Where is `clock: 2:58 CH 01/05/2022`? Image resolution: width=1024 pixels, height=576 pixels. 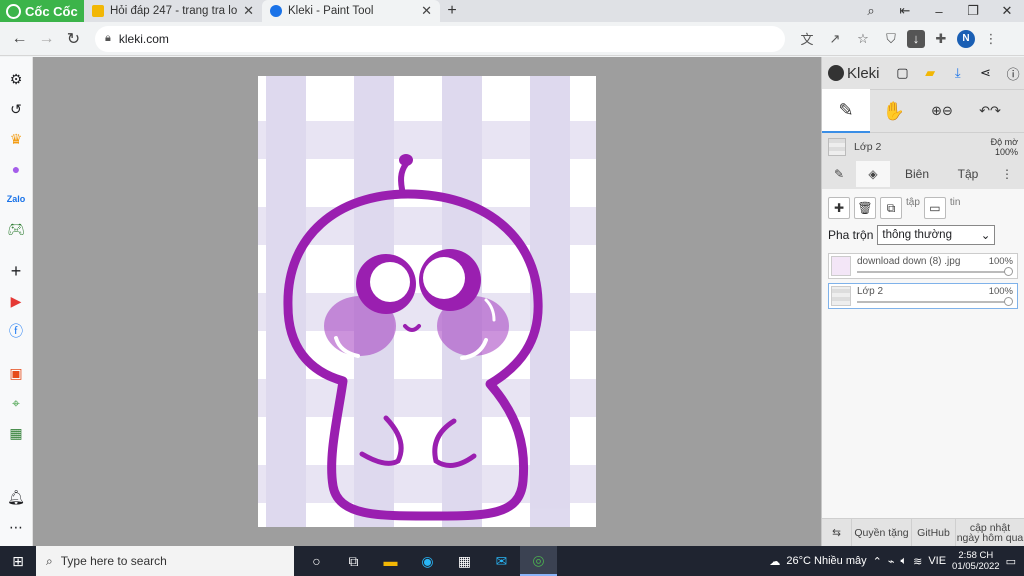 clock: 2:58 CH 01/05/2022 is located at coordinates (976, 561).